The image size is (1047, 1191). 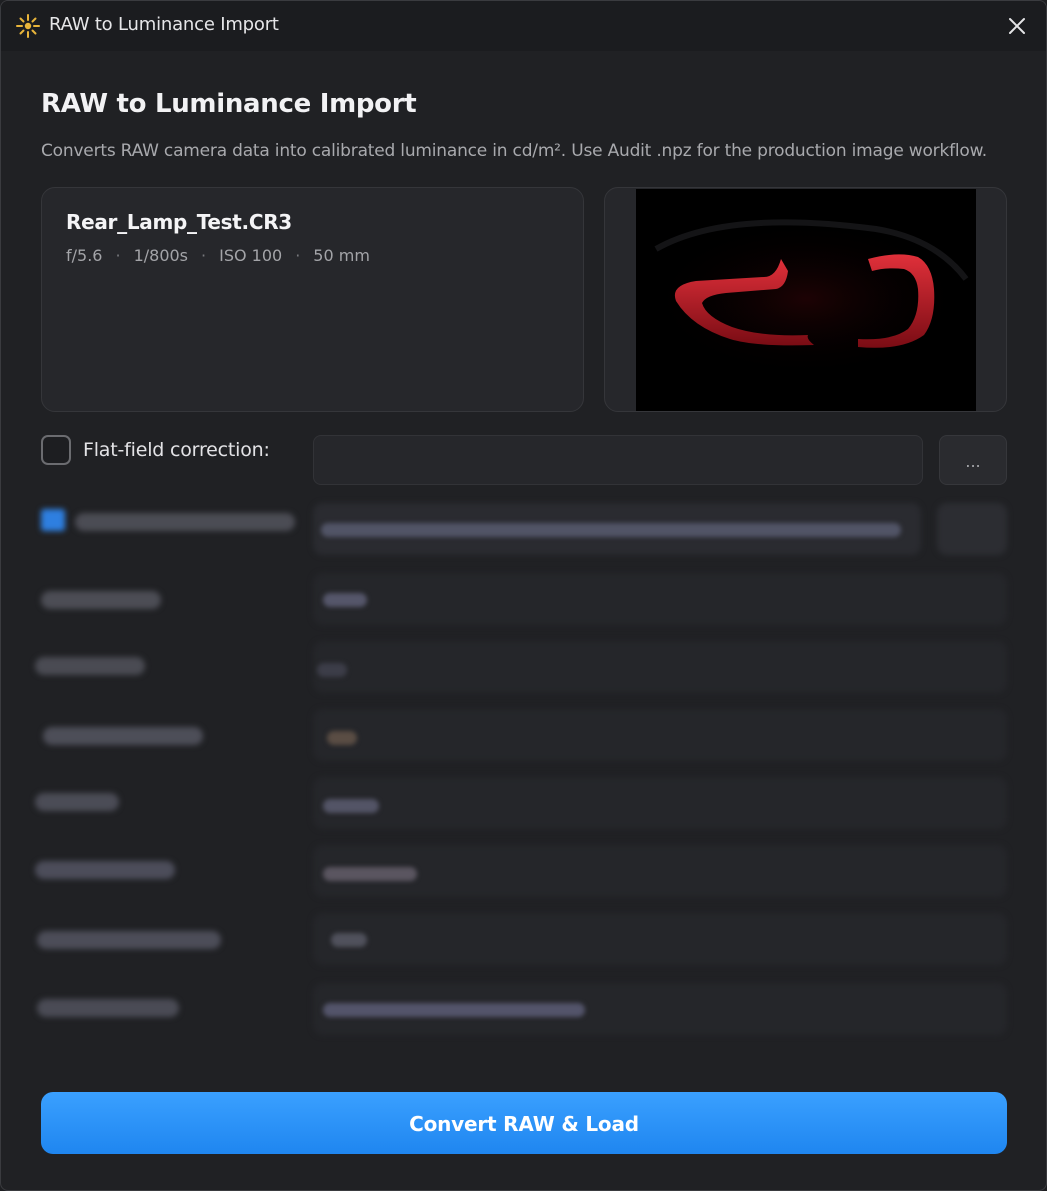 I want to click on exif-info: f/5.6 · 1/800s · ISO 100 · 50 mm, so click(x=218, y=255).